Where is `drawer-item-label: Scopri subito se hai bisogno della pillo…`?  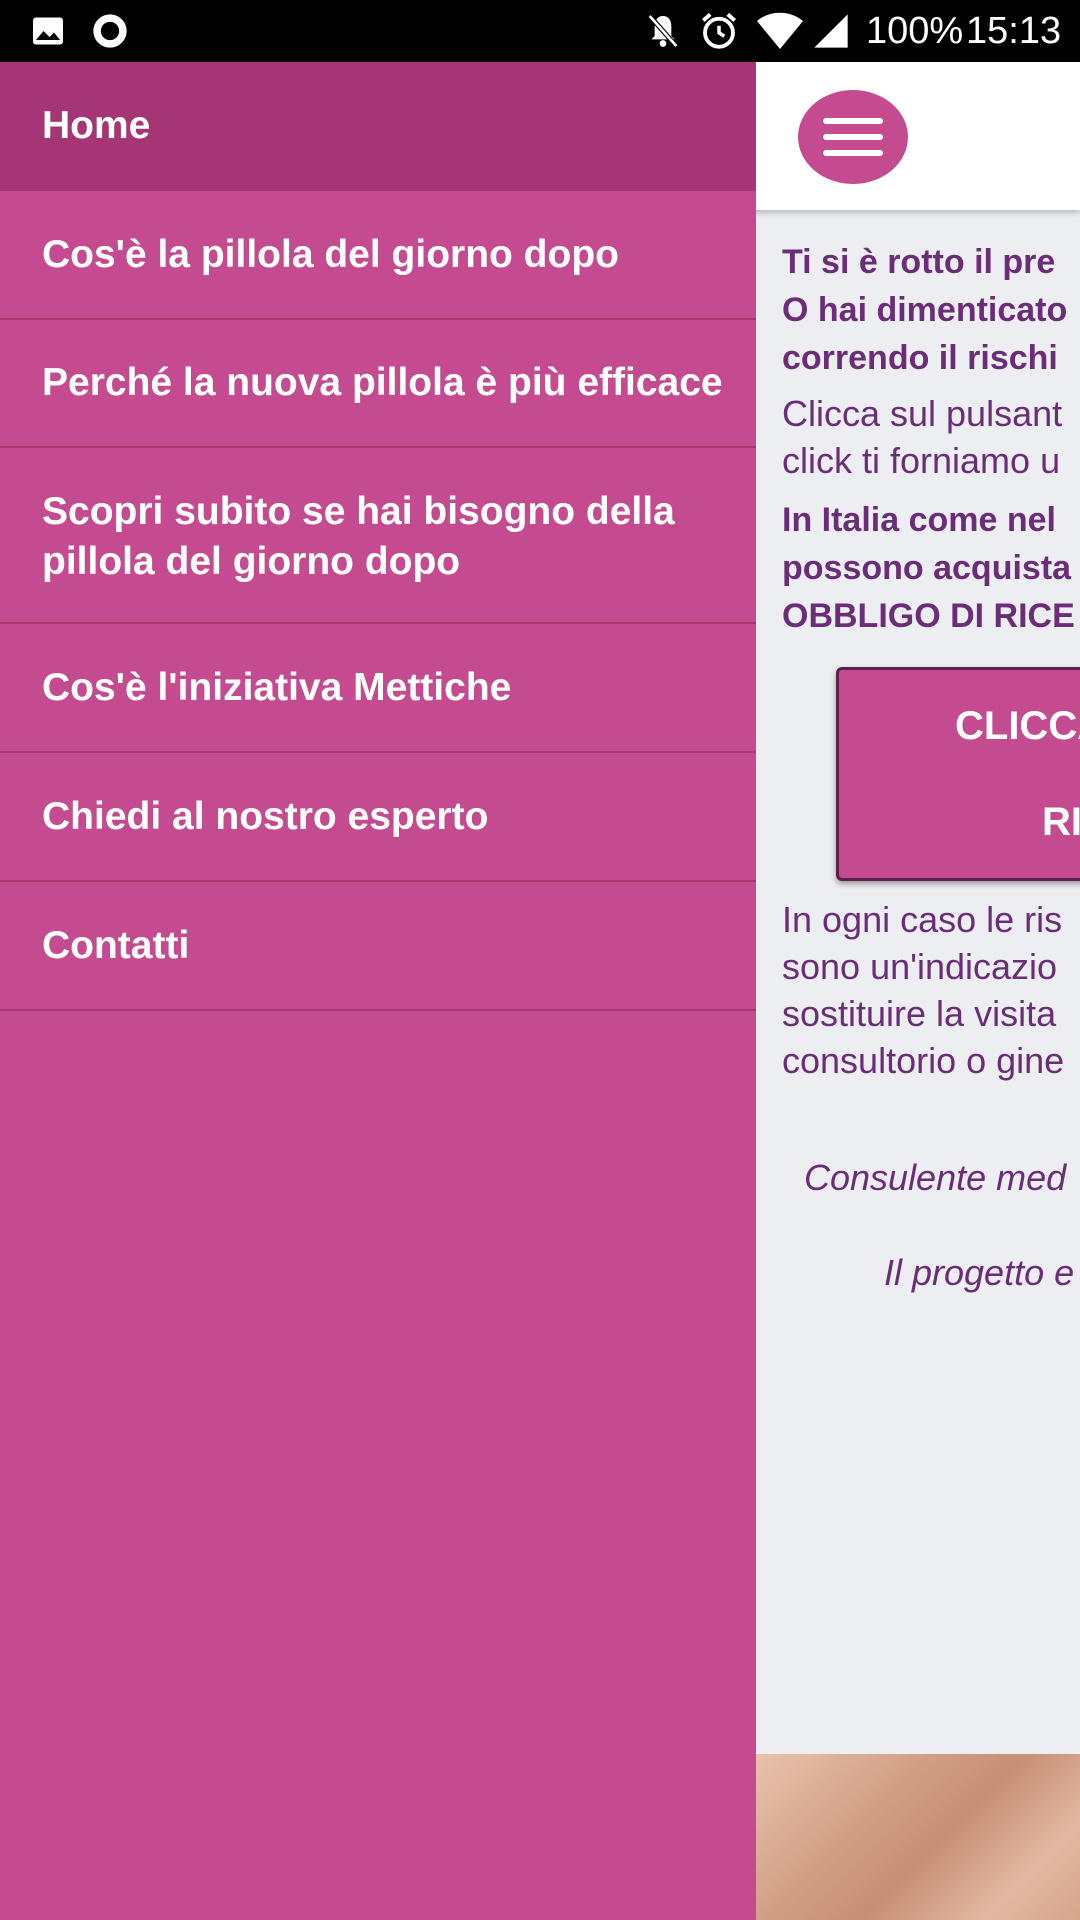 drawer-item-label: Scopri subito se hai bisogno della pillo… is located at coordinates (358, 536).